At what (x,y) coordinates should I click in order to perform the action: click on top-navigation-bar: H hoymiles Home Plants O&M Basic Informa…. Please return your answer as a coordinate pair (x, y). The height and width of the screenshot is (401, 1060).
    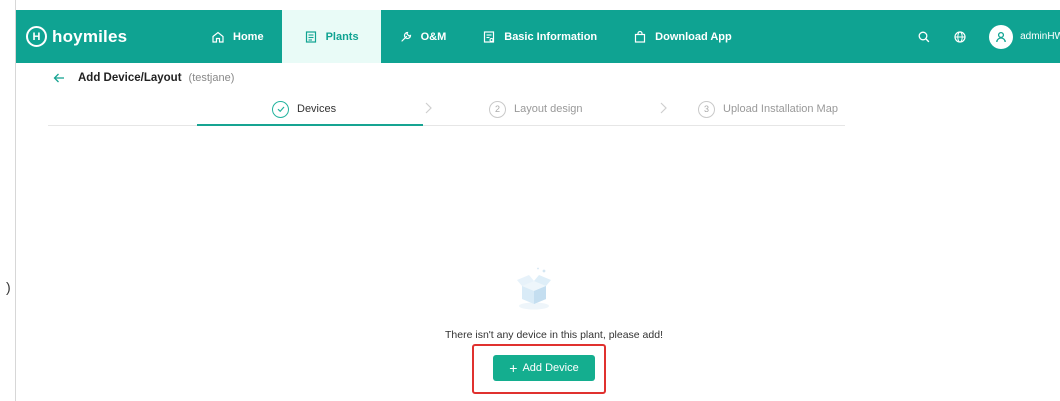
    Looking at the image, I should click on (538, 36).